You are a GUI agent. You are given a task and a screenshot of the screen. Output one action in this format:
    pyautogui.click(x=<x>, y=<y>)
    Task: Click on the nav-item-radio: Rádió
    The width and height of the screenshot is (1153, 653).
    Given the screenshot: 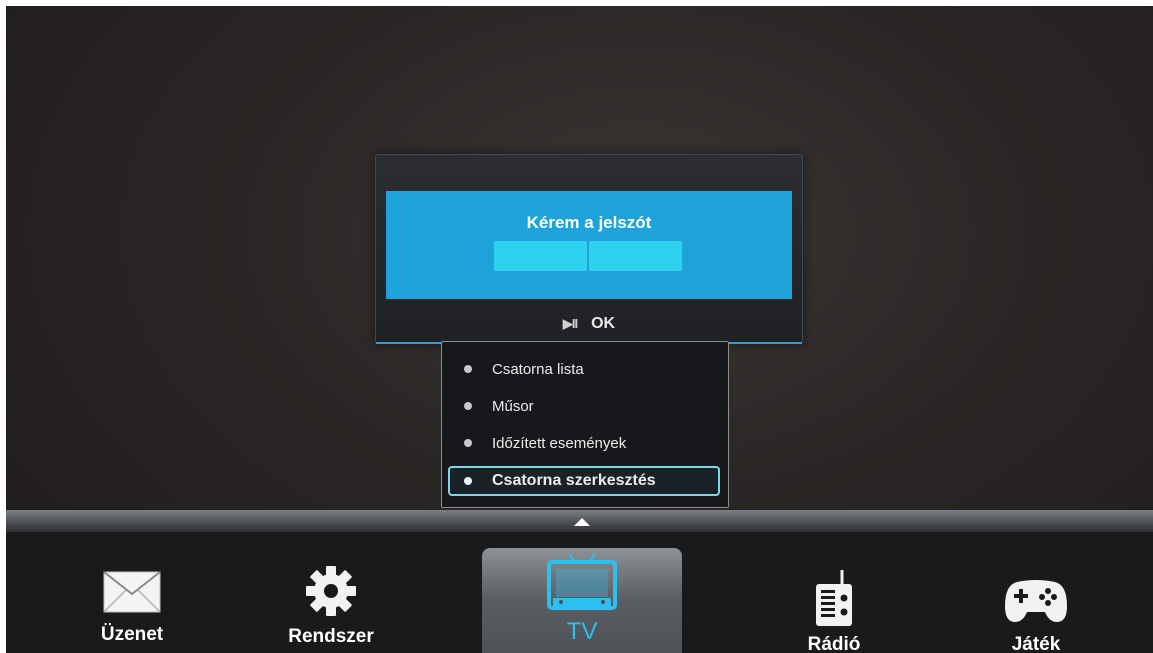 What is the action you would take?
    pyautogui.click(x=834, y=592)
    